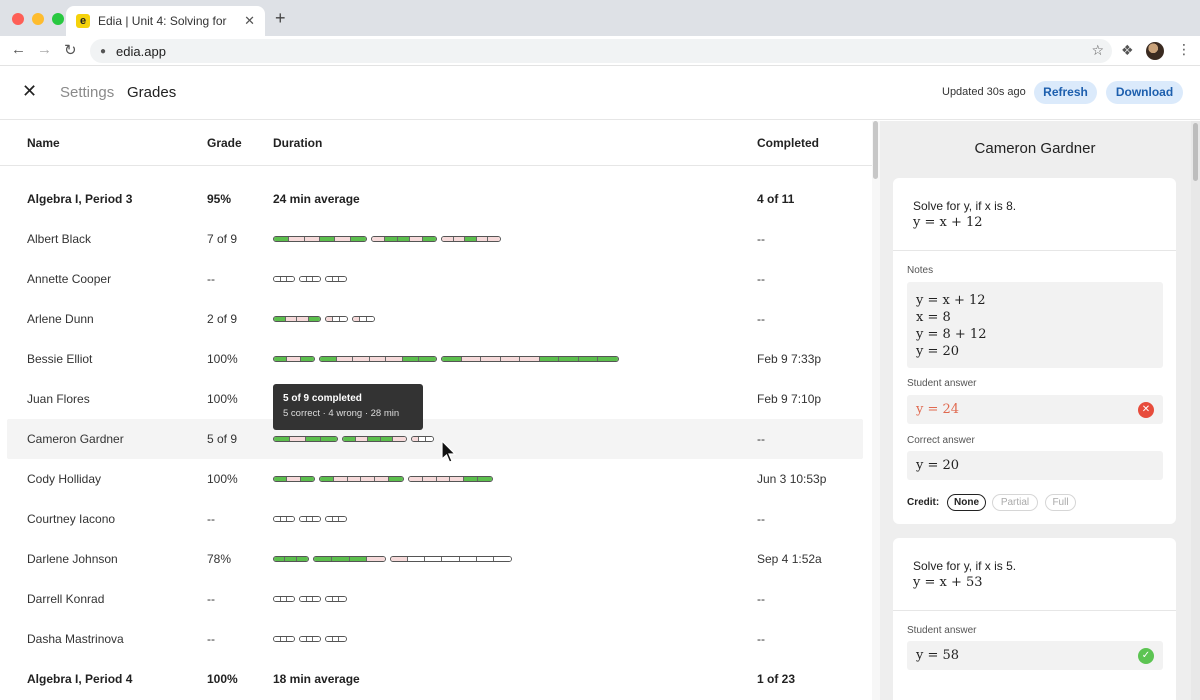 This screenshot has width=1200, height=700. I want to click on forward-arrow-icon: →, so click(44, 49).